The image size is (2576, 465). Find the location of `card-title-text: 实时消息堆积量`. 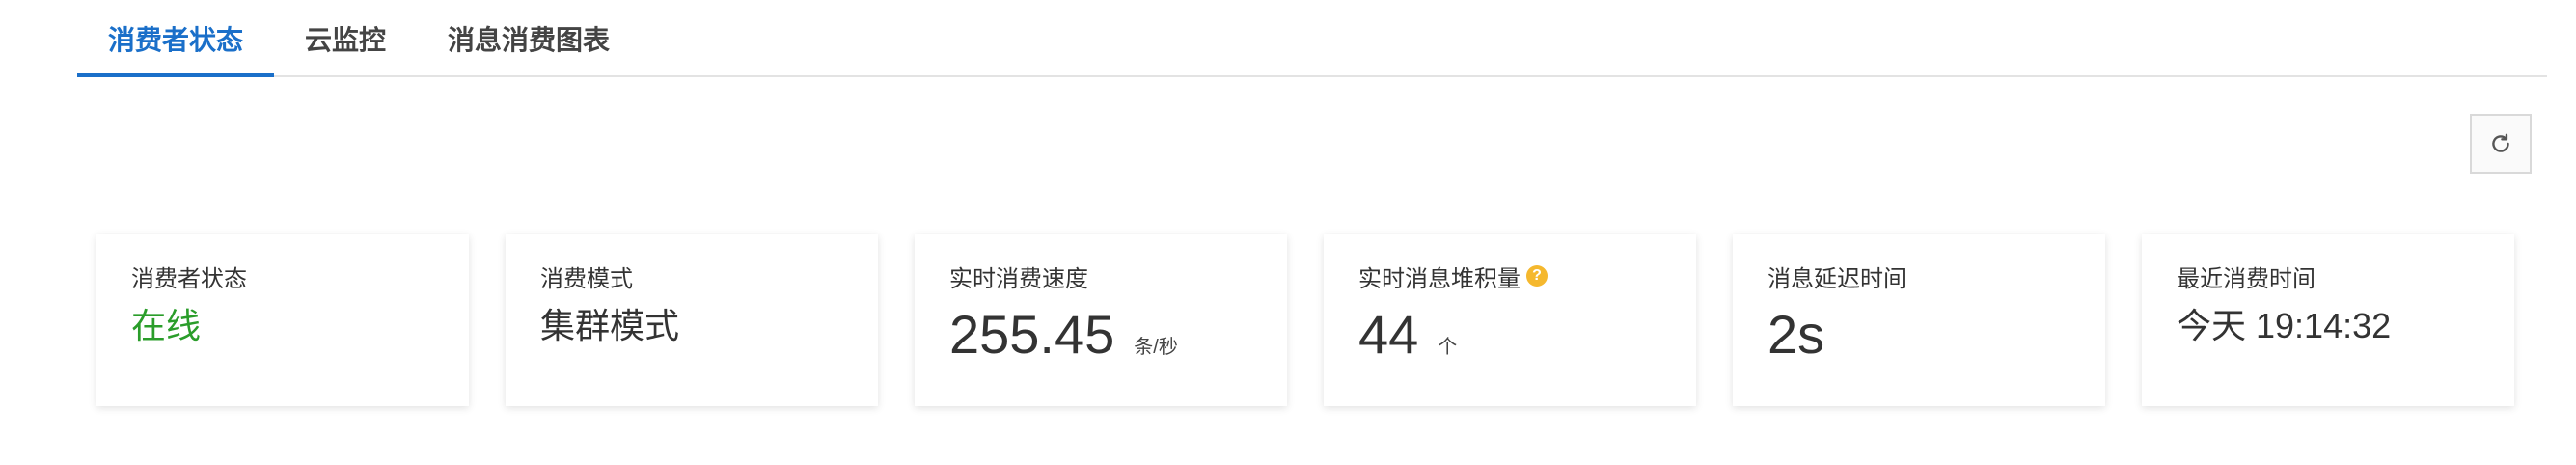

card-title-text: 实时消息堆积量 is located at coordinates (1439, 278).